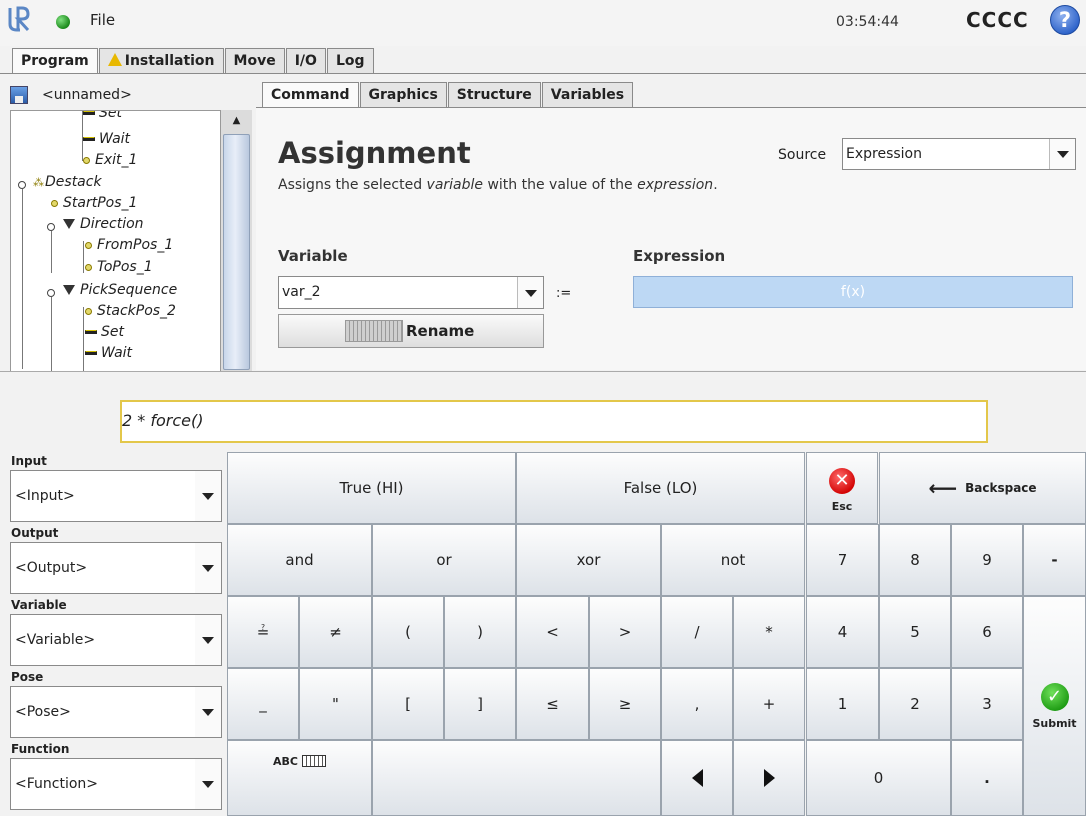 The width and height of the screenshot is (1086, 816). What do you see at coordinates (350, 61) in the screenshot?
I see `tab-log: Log` at bounding box center [350, 61].